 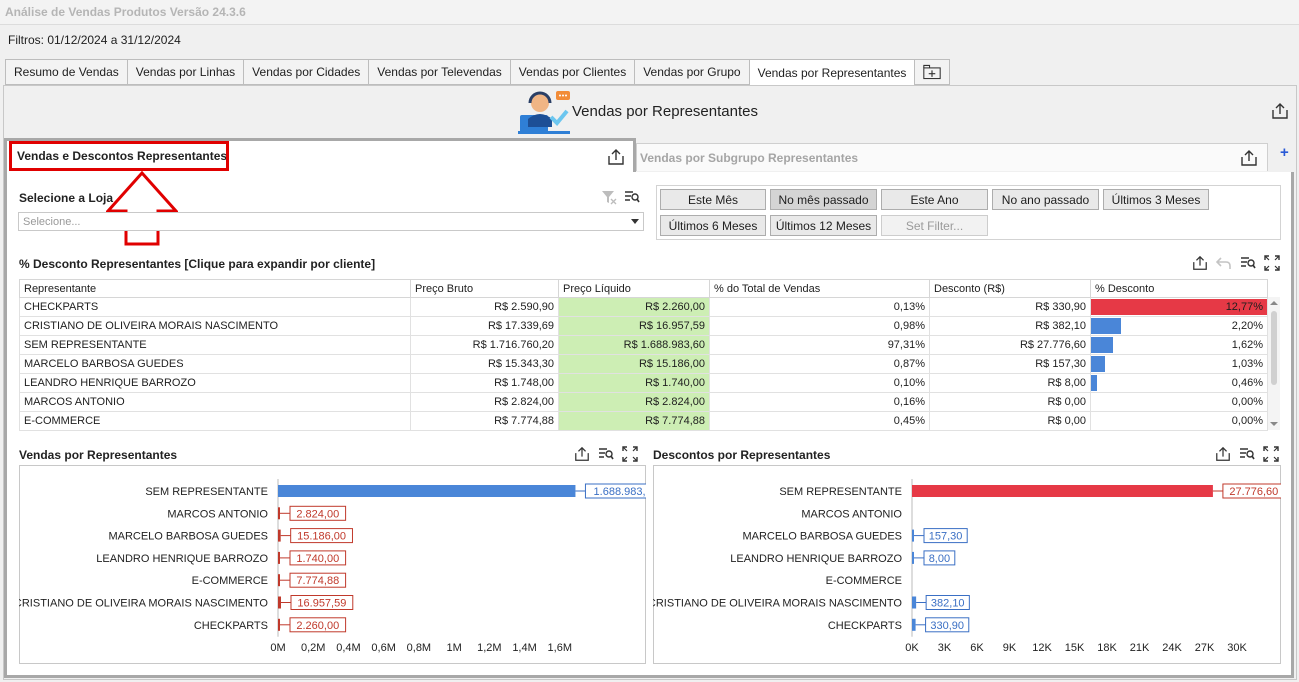 What do you see at coordinates (634, 326) in the screenshot?
I see `cell-preco-liquido: R$ 16.957,59` at bounding box center [634, 326].